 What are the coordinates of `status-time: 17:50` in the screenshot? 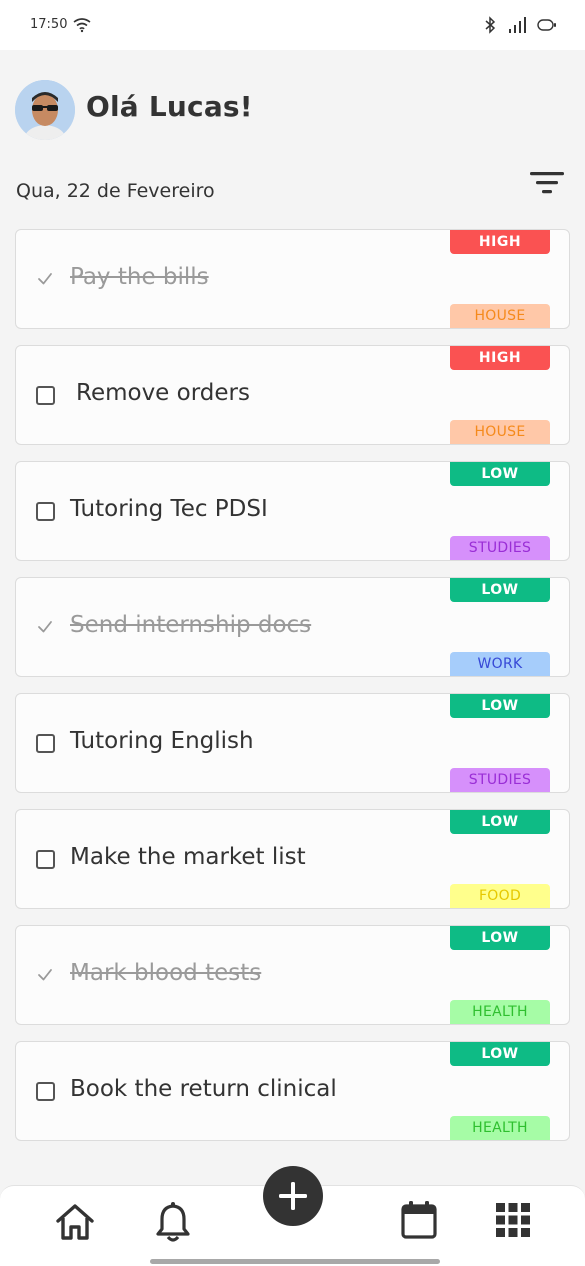 It's located at (49, 24).